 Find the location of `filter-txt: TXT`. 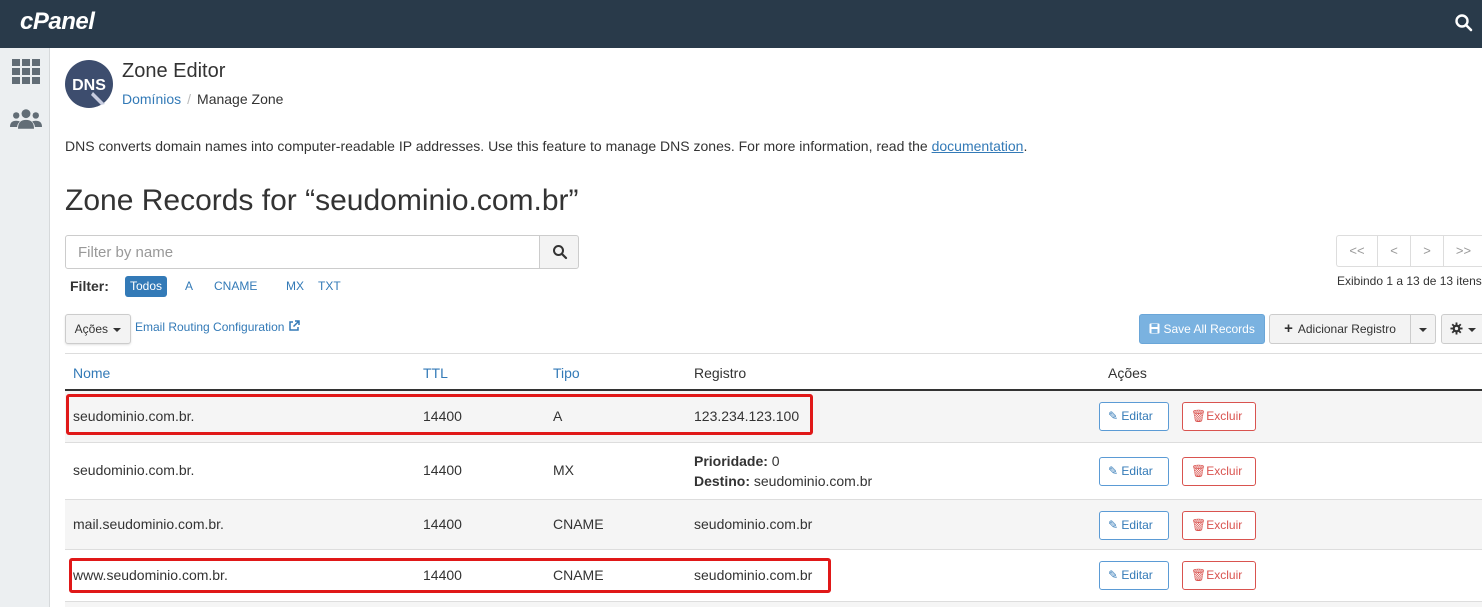

filter-txt: TXT is located at coordinates (329, 286).